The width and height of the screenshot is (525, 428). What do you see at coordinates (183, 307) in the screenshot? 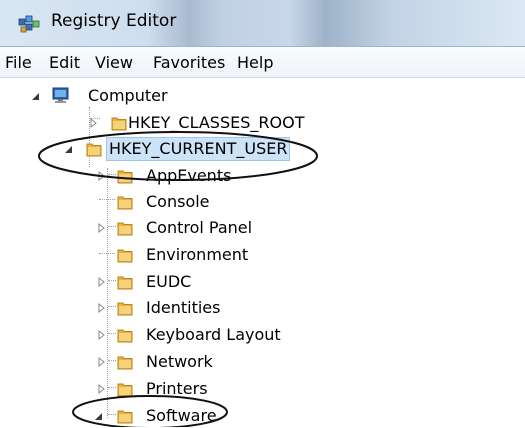
I see `tree-label-identities: Identities` at bounding box center [183, 307].